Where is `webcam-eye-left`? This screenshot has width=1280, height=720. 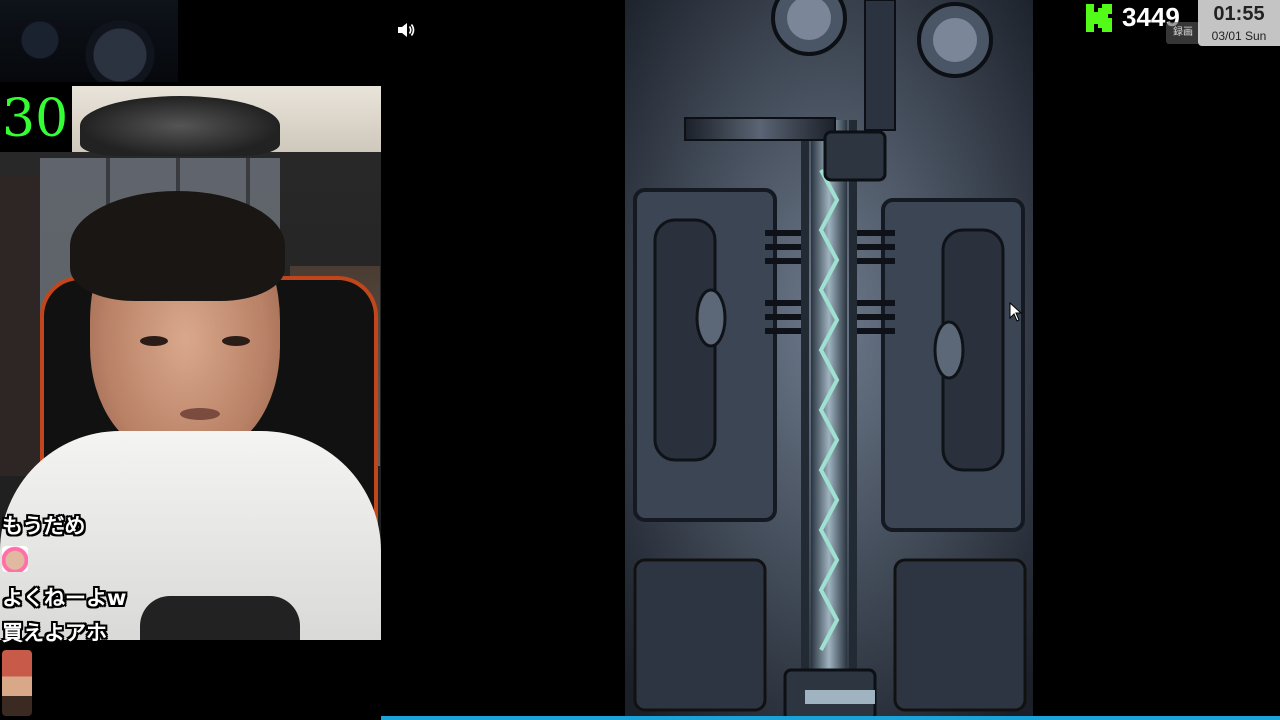
webcam-eye-left is located at coordinates (154, 341).